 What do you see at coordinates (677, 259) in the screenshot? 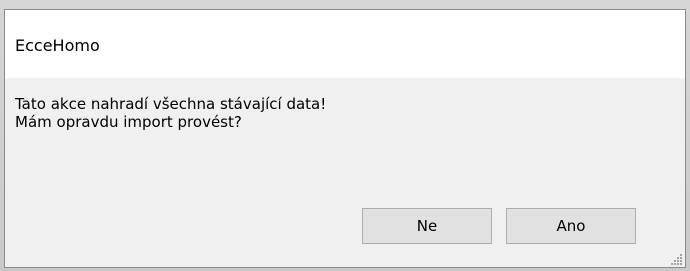
I see `size-grip-icon` at bounding box center [677, 259].